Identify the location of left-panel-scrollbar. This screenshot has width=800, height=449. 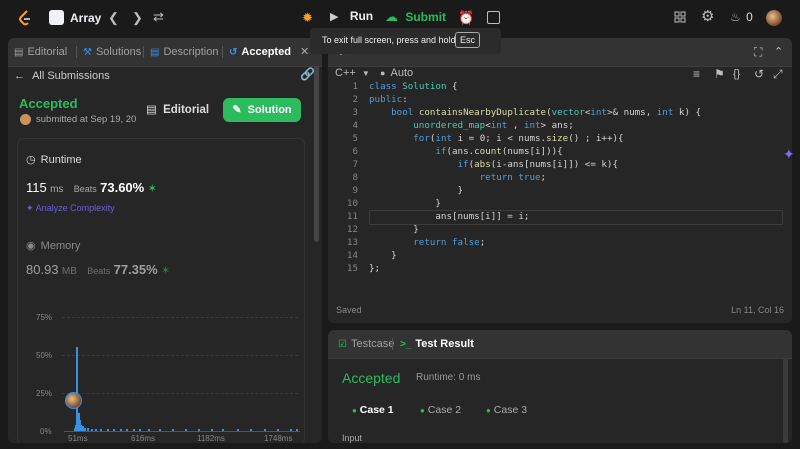
(316, 154).